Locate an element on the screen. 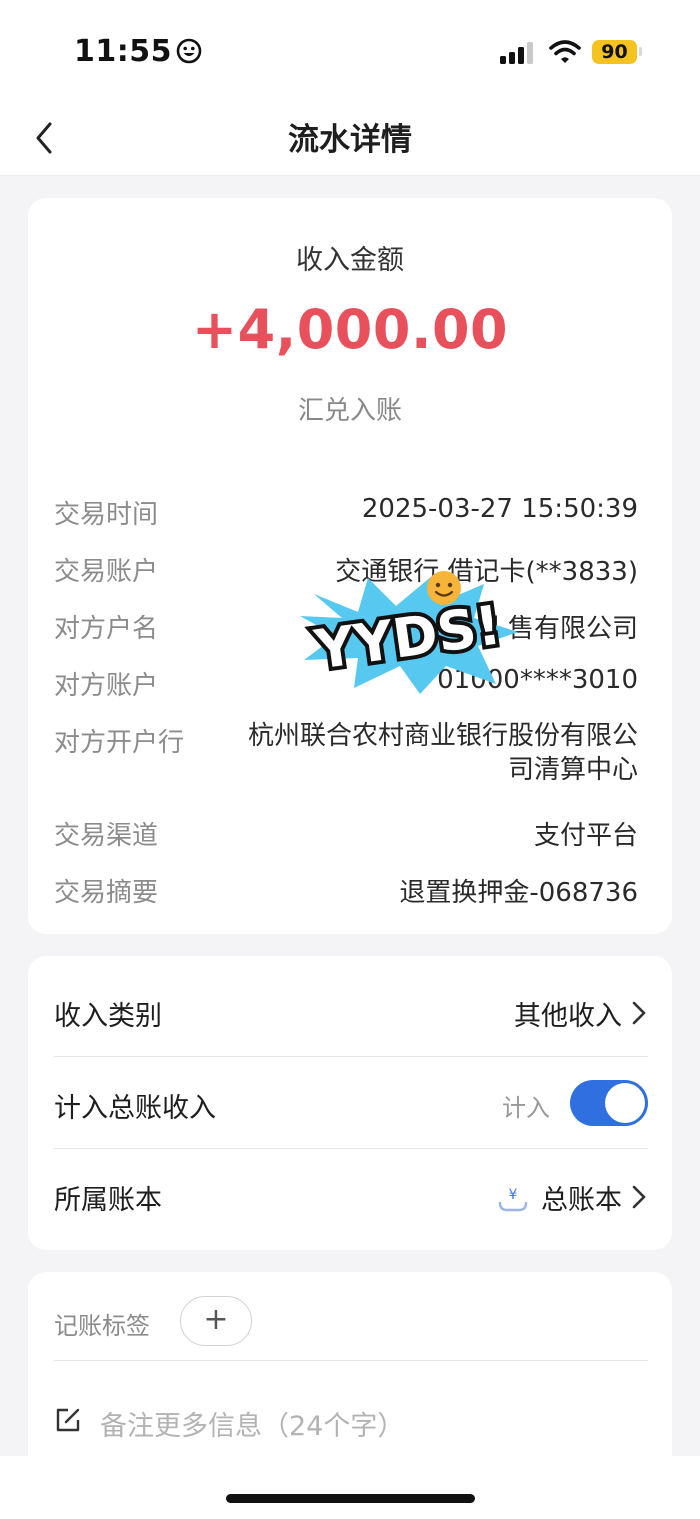 The image size is (700, 1519). status-bar: 11:55 90 is located at coordinates (350, 50).